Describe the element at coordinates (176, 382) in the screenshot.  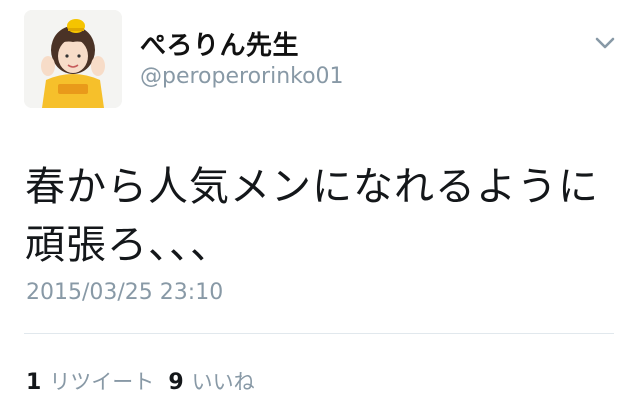
I see `like-count-number: 9` at that location.